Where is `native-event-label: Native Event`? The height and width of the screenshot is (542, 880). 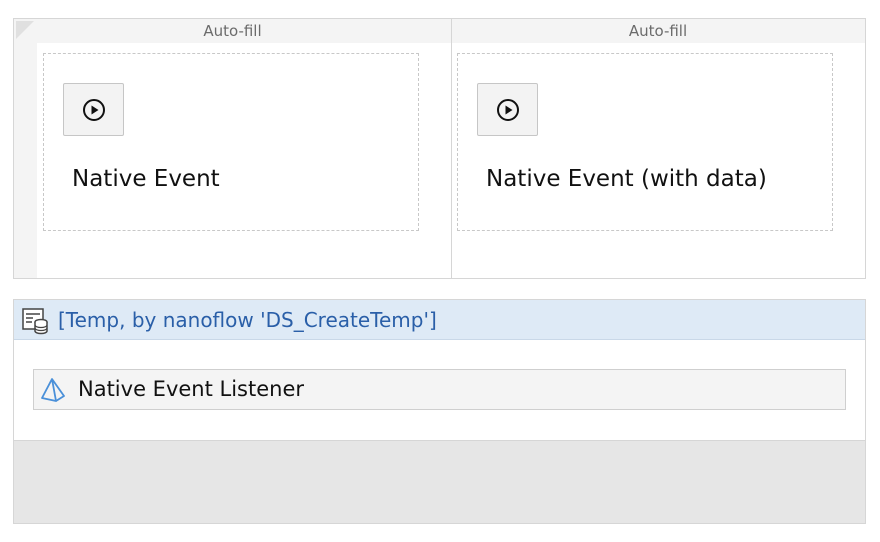
native-event-label: Native Event is located at coordinates (146, 179).